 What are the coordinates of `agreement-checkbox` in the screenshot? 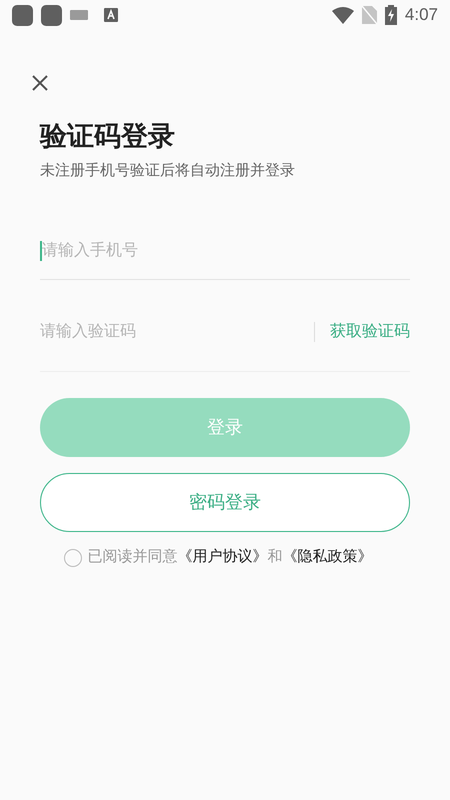 It's located at (73, 557).